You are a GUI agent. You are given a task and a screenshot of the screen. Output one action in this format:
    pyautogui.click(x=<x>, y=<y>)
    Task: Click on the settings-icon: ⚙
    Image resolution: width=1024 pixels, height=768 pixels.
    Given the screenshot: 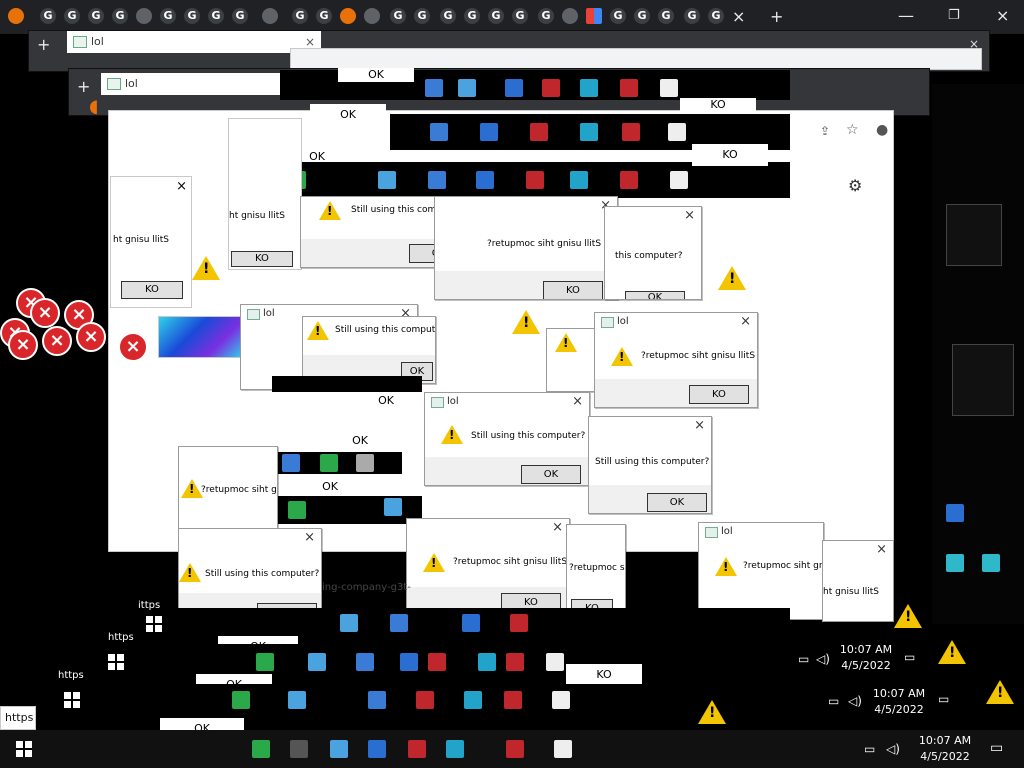 What is the action you would take?
    pyautogui.click(x=855, y=185)
    